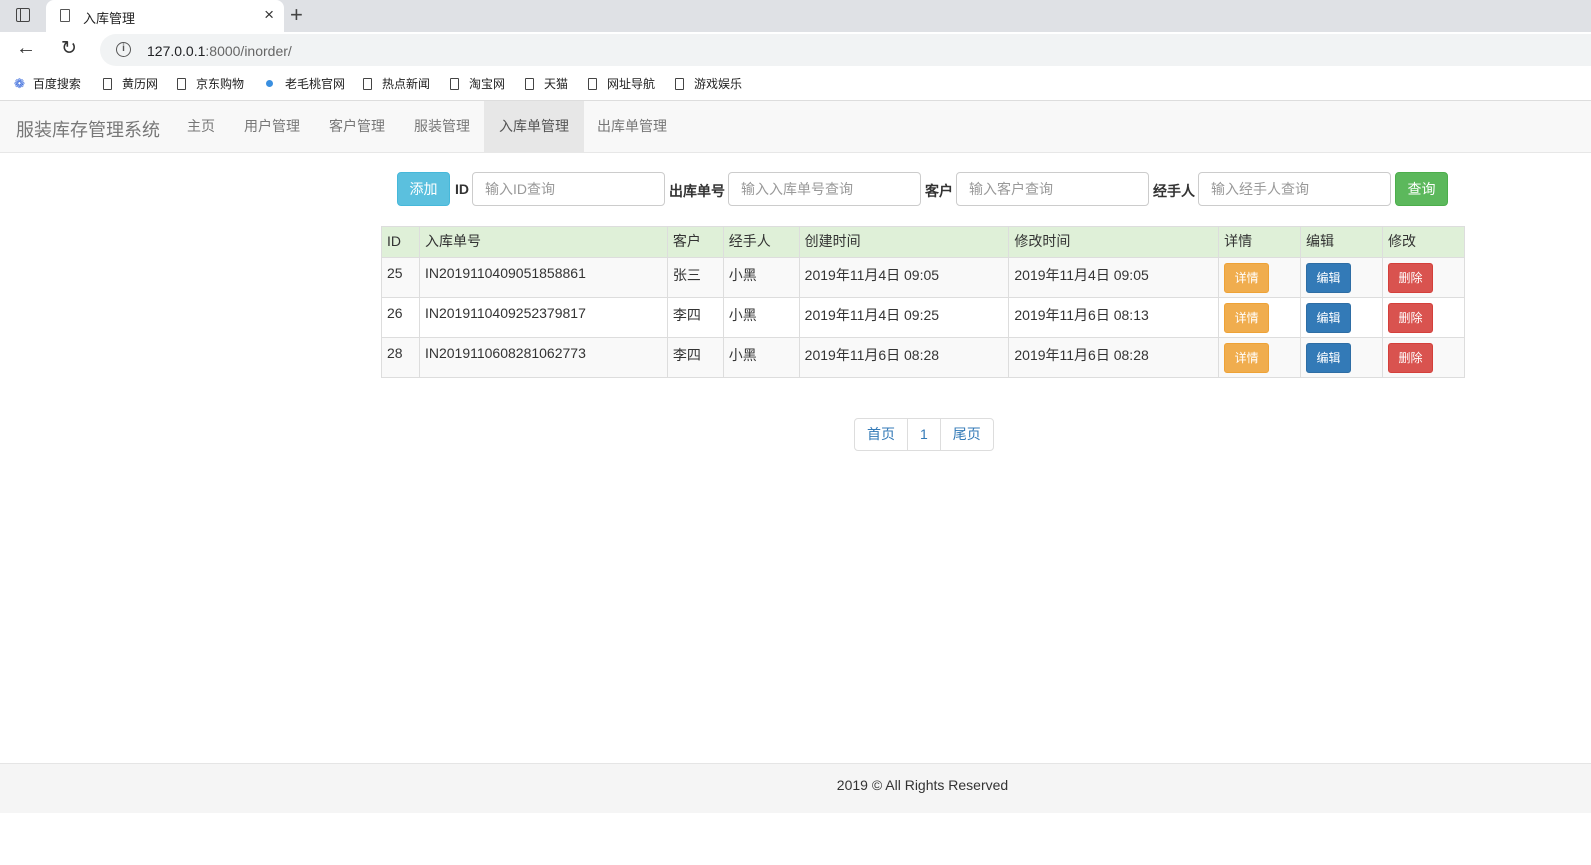 The width and height of the screenshot is (1591, 865). What do you see at coordinates (904, 357) in the screenshot?
I see `cell-created: 2019年11月6日 08:28` at bounding box center [904, 357].